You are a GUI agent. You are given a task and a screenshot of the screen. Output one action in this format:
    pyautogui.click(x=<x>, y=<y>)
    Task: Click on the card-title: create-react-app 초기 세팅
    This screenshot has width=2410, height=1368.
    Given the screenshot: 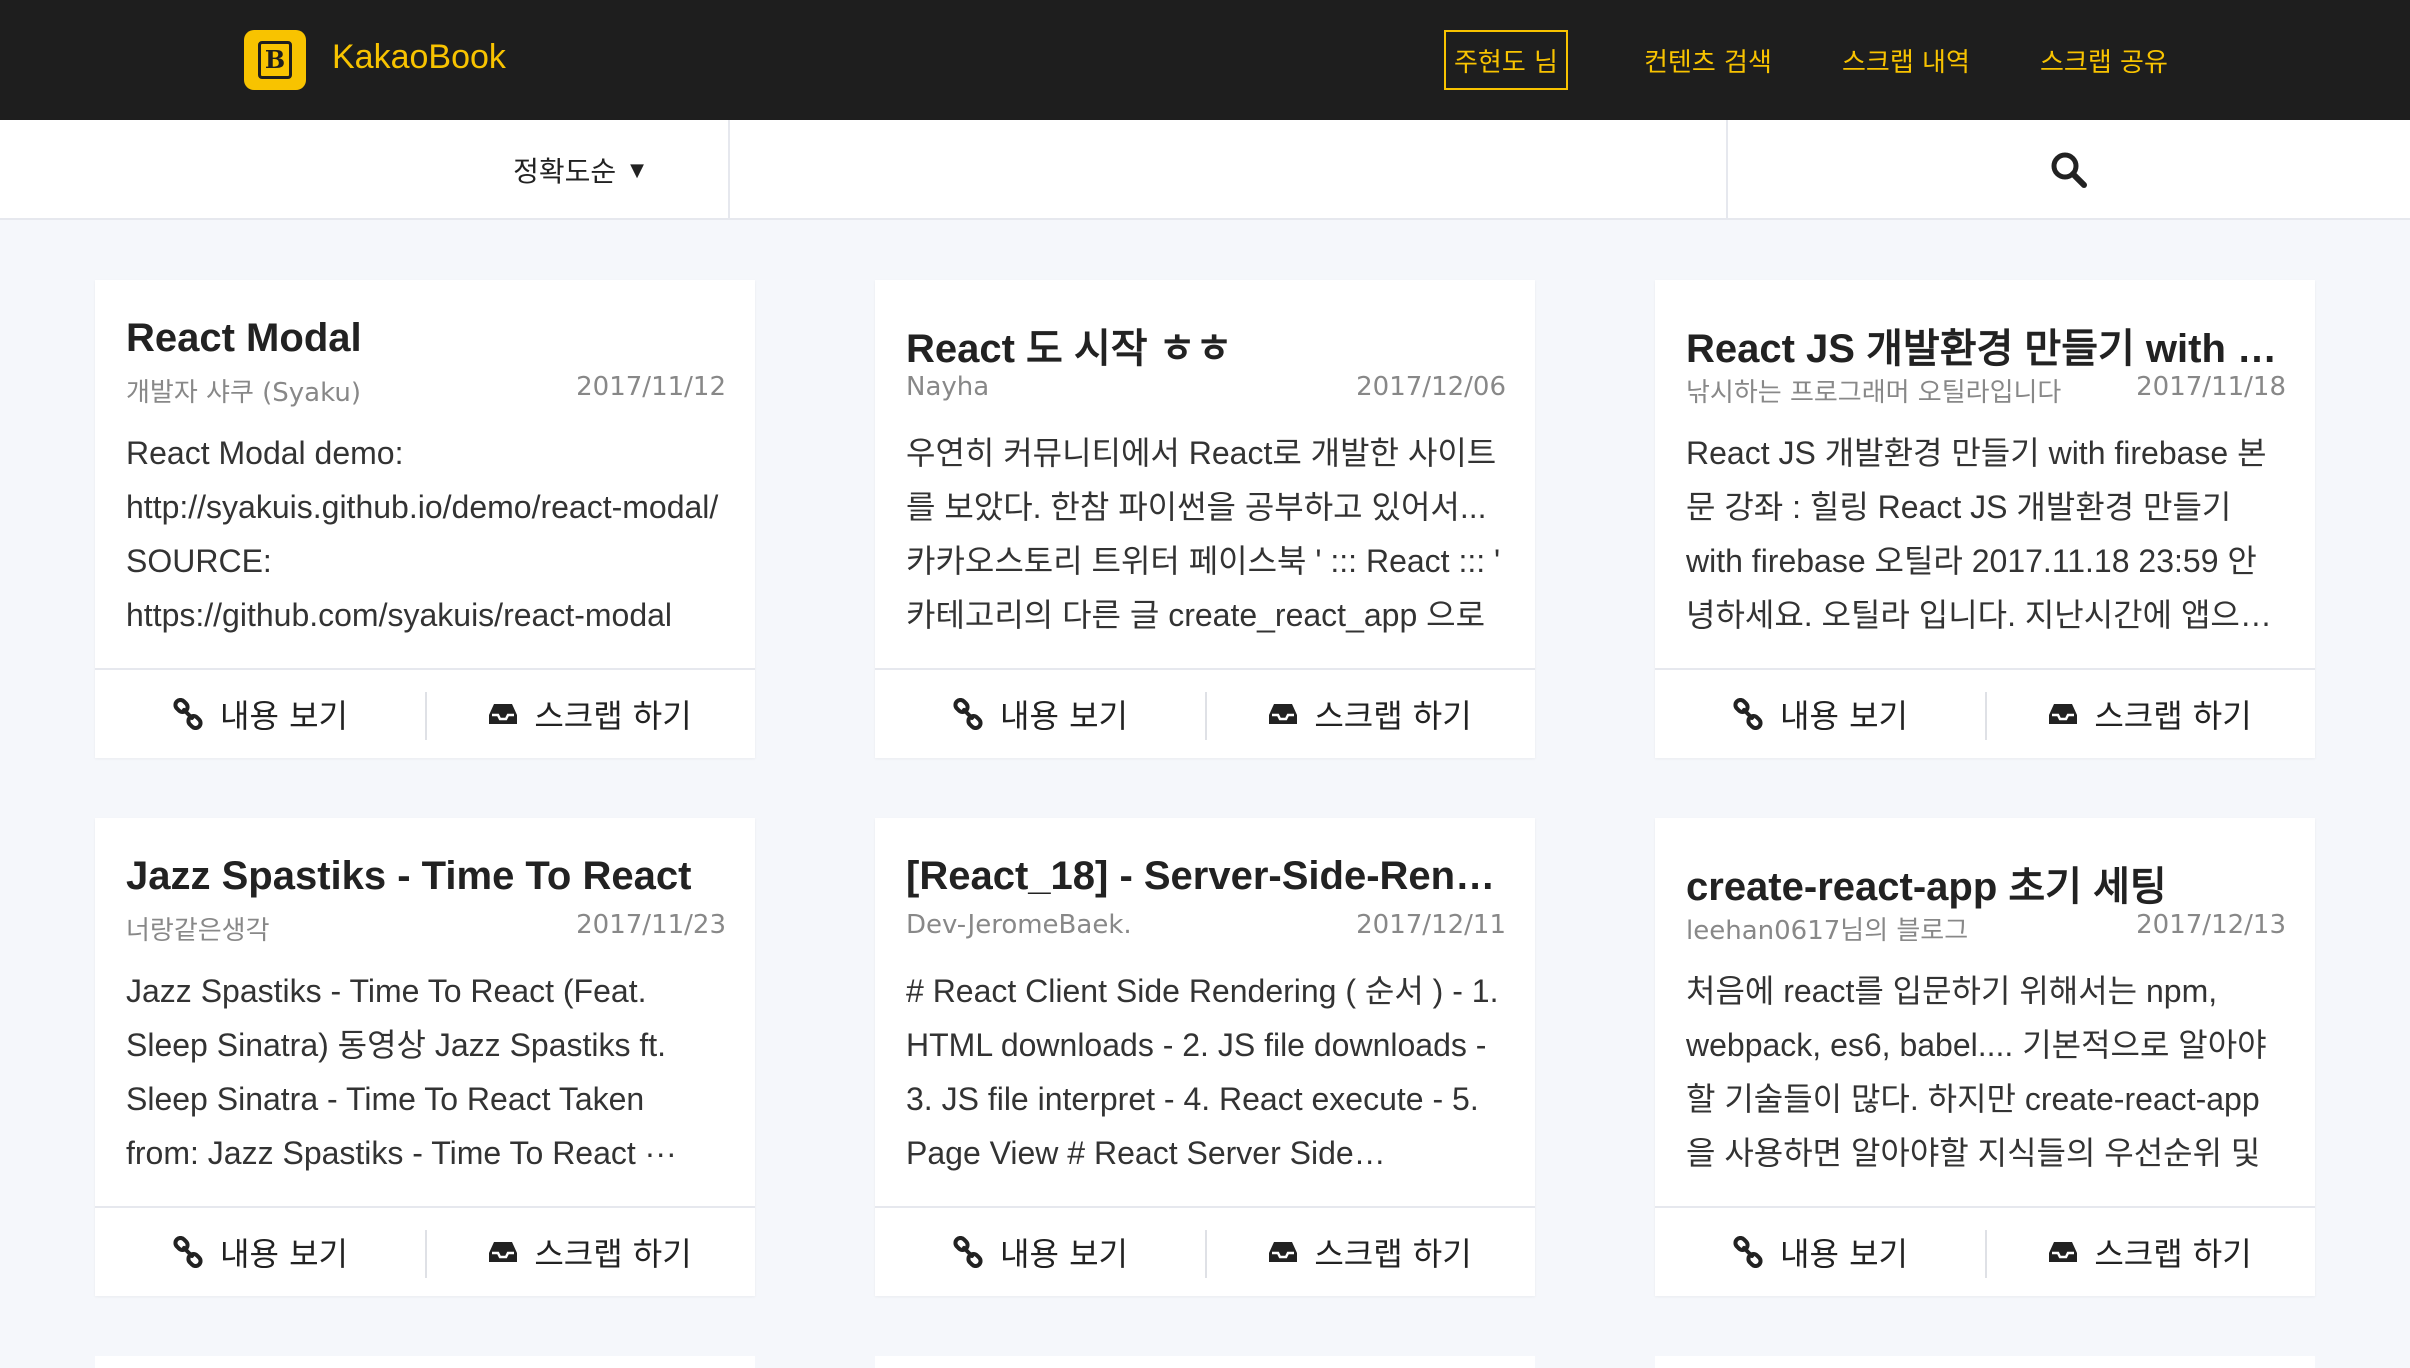 What is the action you would take?
    pyautogui.click(x=1986, y=883)
    